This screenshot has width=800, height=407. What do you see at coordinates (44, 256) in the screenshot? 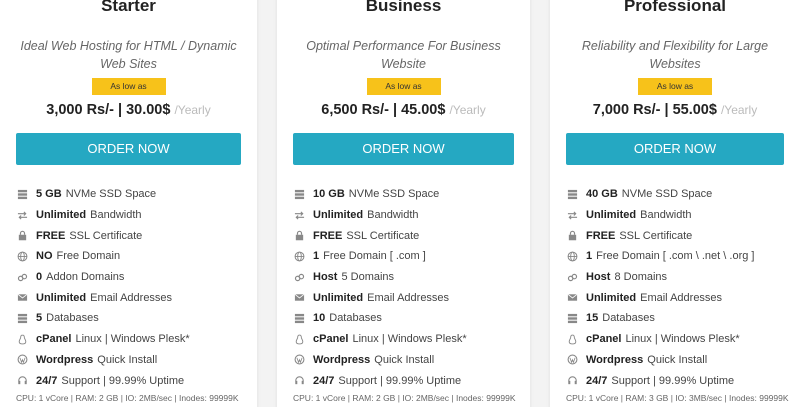
I see `feature-highlight: NO` at bounding box center [44, 256].